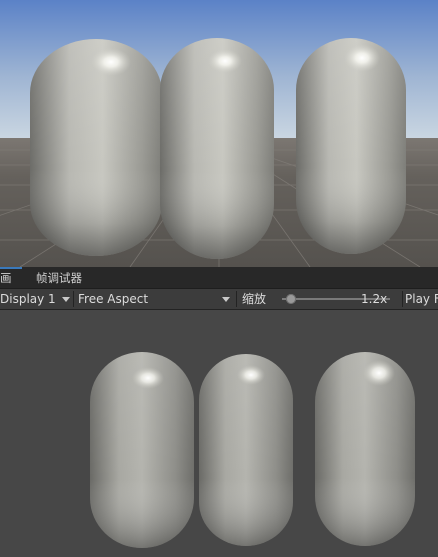 Image resolution: width=438 pixels, height=557 pixels. What do you see at coordinates (154, 299) in the screenshot?
I see `aspect-dropdown: Free Aspect` at bounding box center [154, 299].